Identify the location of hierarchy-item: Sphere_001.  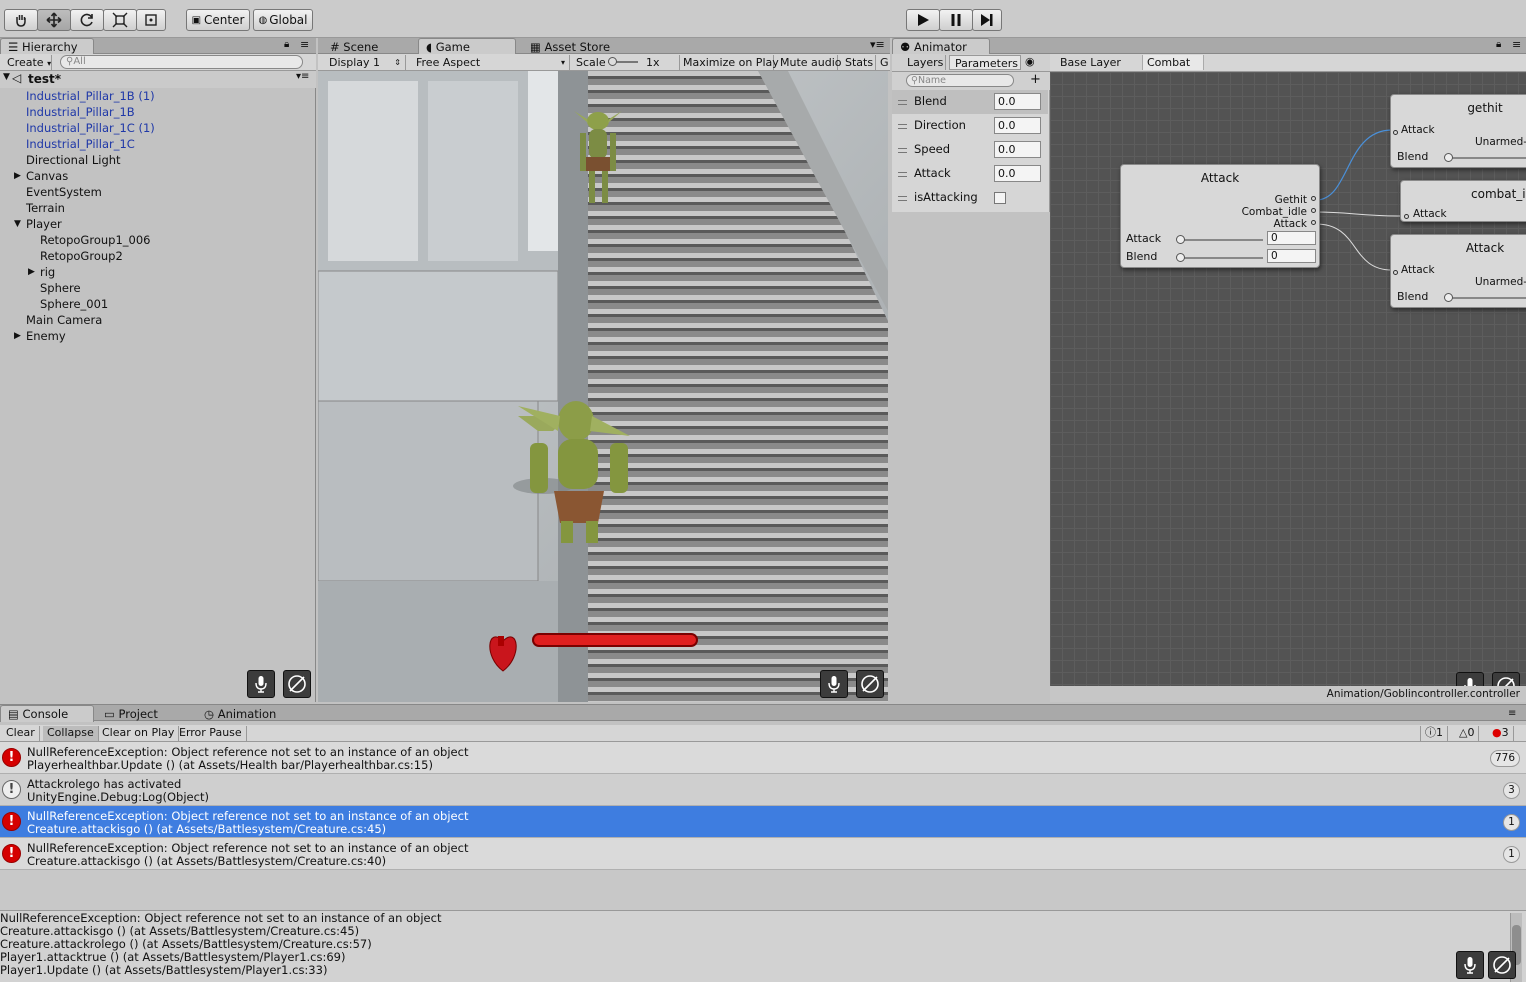
(74, 304).